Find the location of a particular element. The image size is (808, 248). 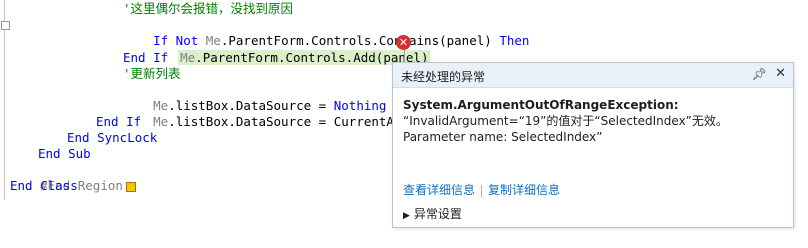

exception-settings-toggle: ▶ 异常设置 is located at coordinates (432, 213).